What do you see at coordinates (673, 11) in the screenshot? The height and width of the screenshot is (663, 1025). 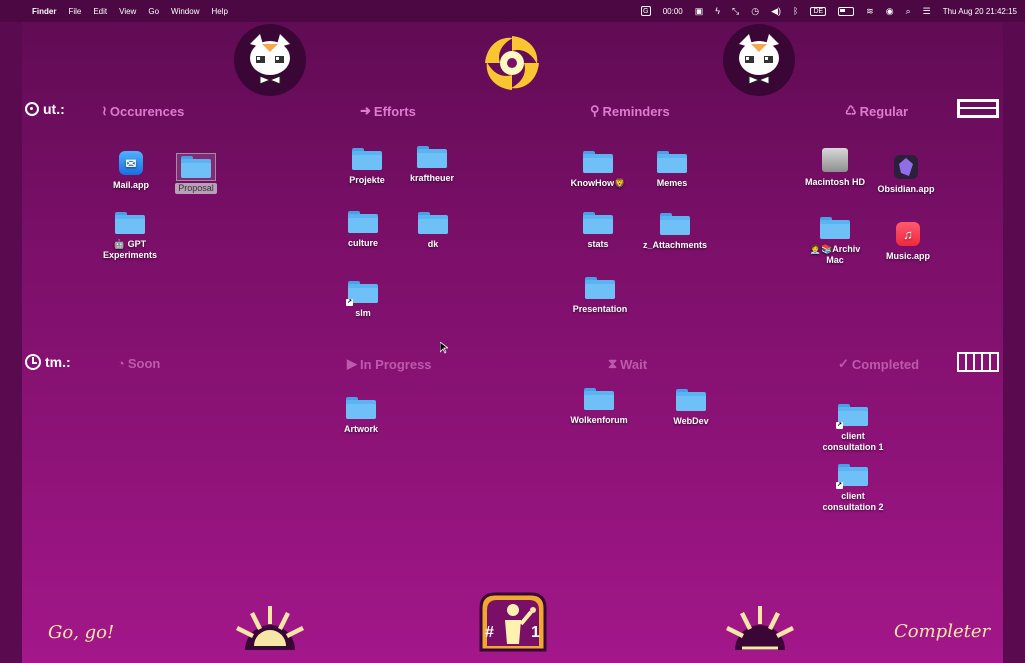 I see `timer-readout: 00:00` at bounding box center [673, 11].